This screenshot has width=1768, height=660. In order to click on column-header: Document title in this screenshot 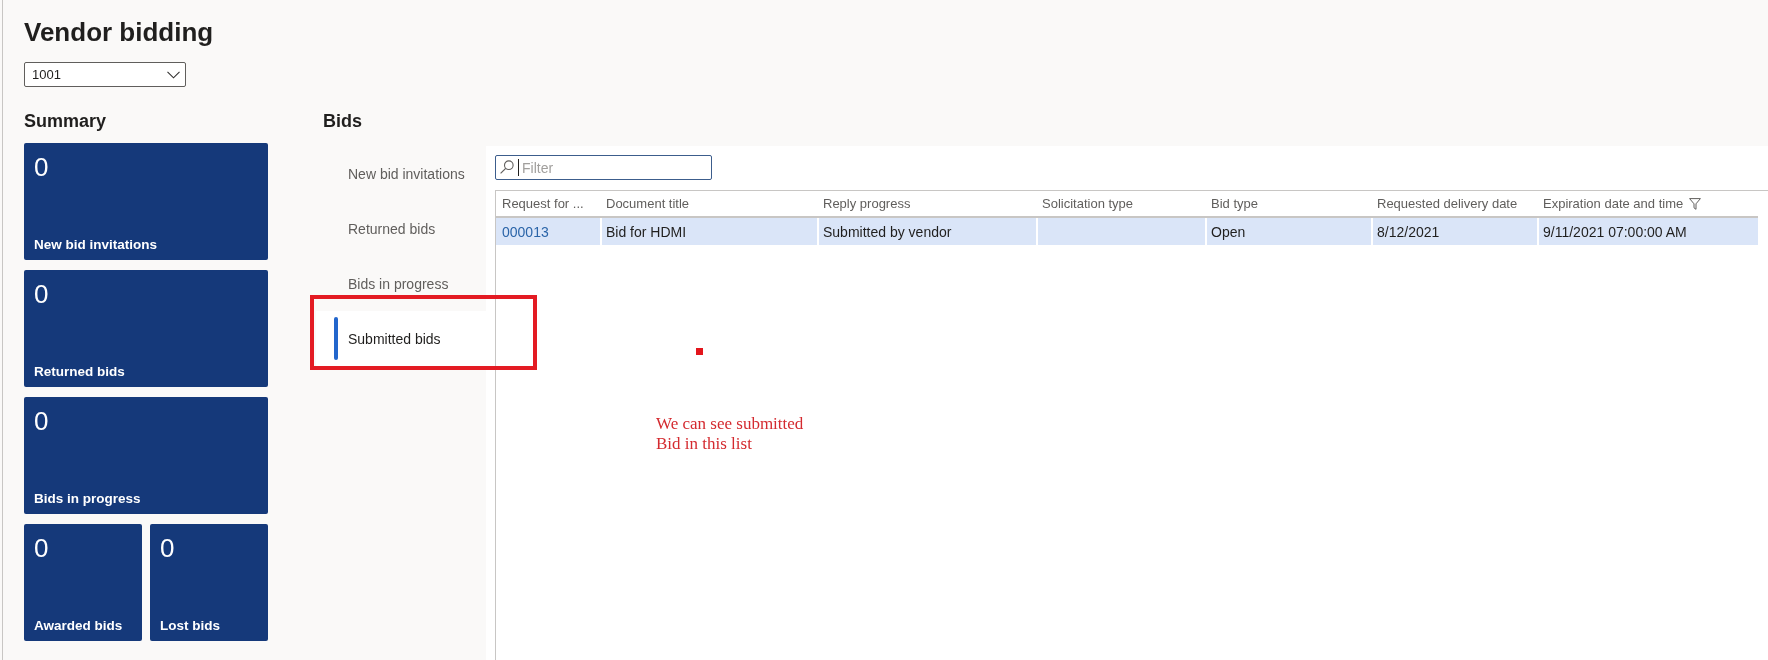, I will do `click(708, 203)`.